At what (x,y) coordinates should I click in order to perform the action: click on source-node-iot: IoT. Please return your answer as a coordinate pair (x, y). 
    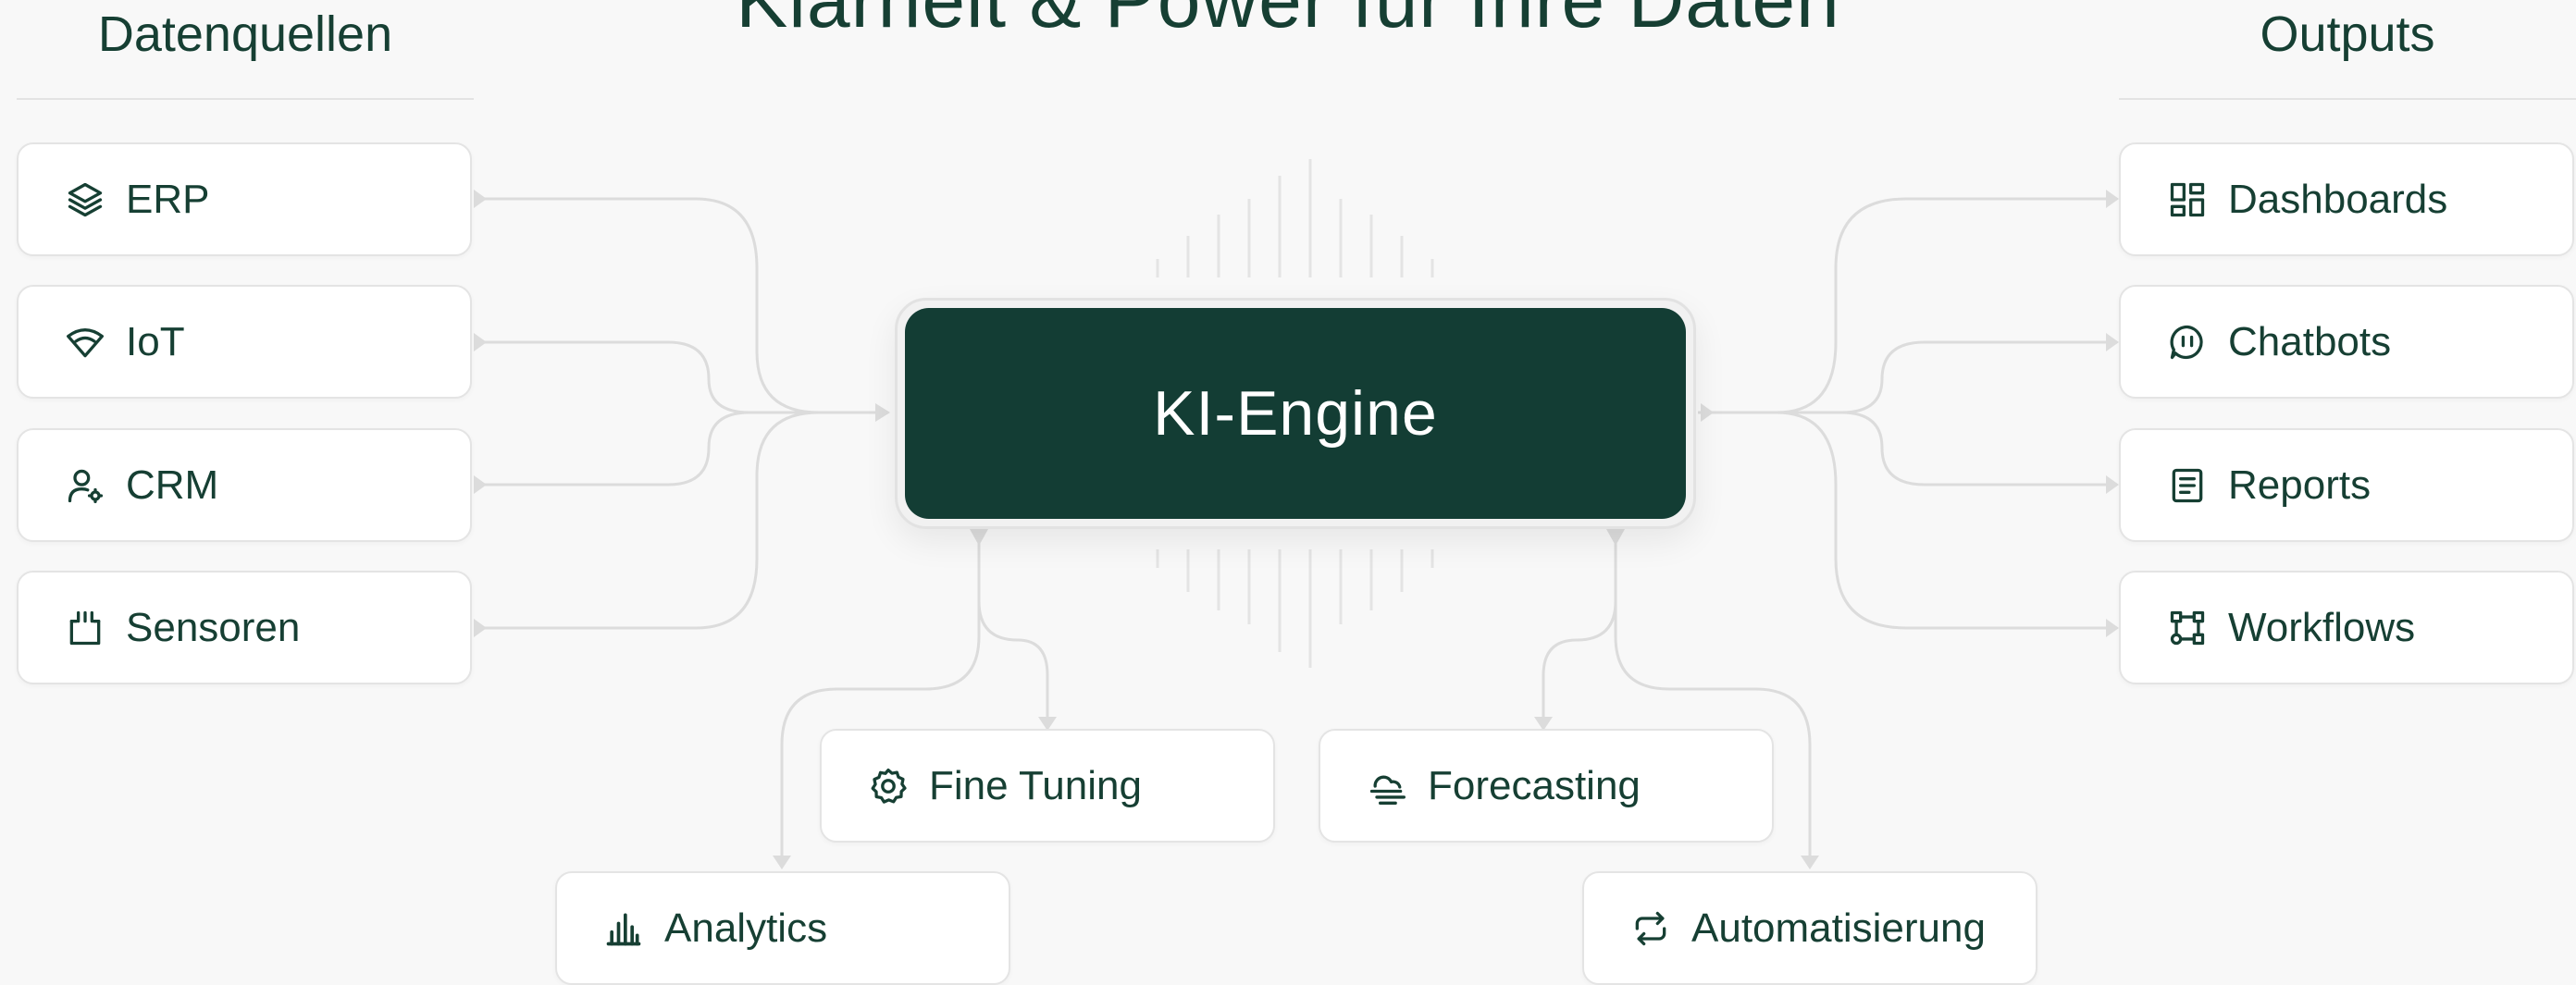
    Looking at the image, I should click on (244, 342).